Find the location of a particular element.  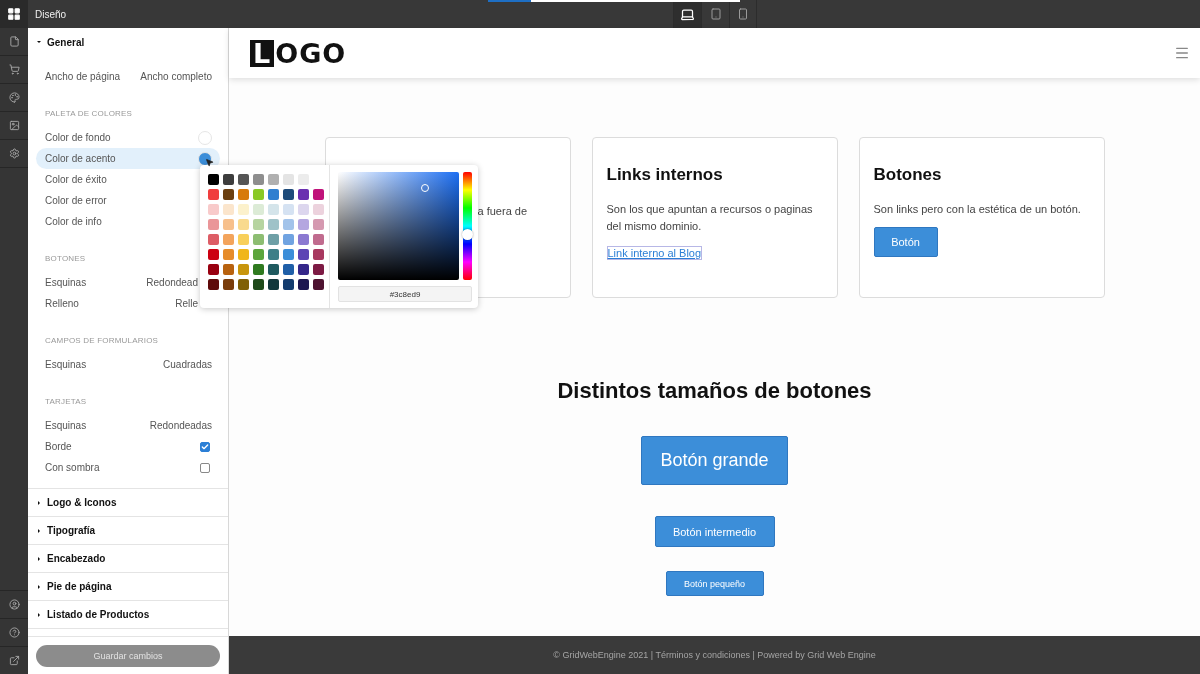

menu-icon is located at coordinates (1182, 53).